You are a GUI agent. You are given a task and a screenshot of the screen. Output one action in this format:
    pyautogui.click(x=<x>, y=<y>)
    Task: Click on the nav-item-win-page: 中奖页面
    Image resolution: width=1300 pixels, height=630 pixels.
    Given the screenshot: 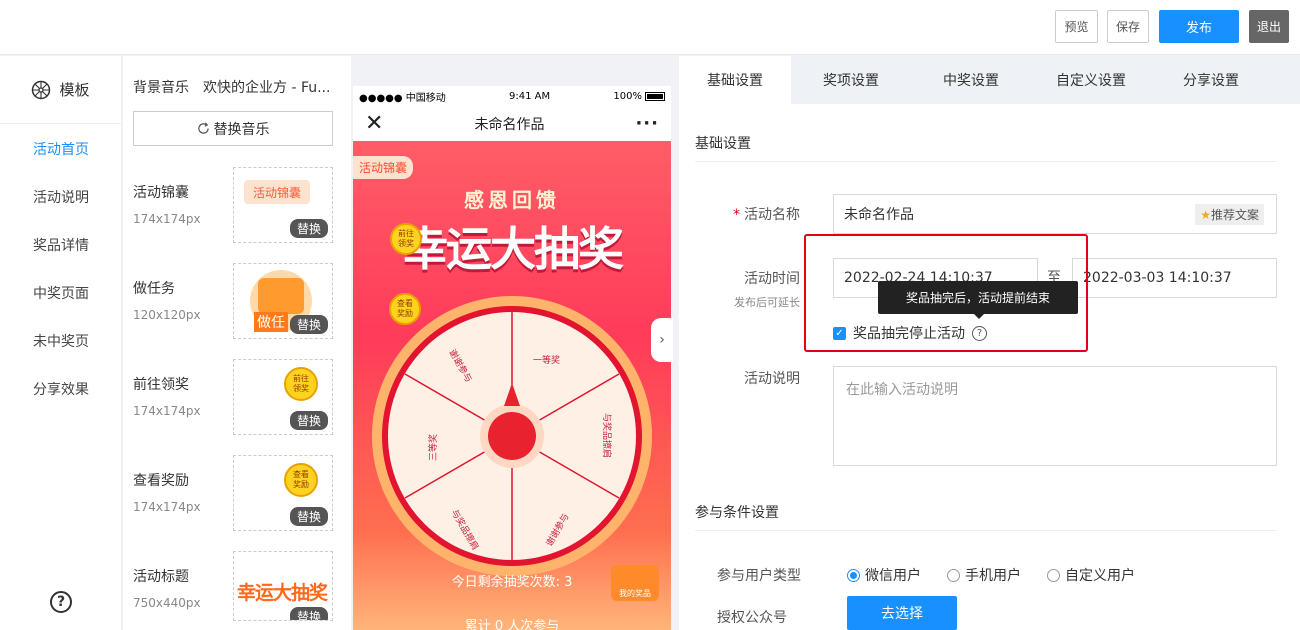 What is the action you would take?
    pyautogui.click(x=61, y=293)
    